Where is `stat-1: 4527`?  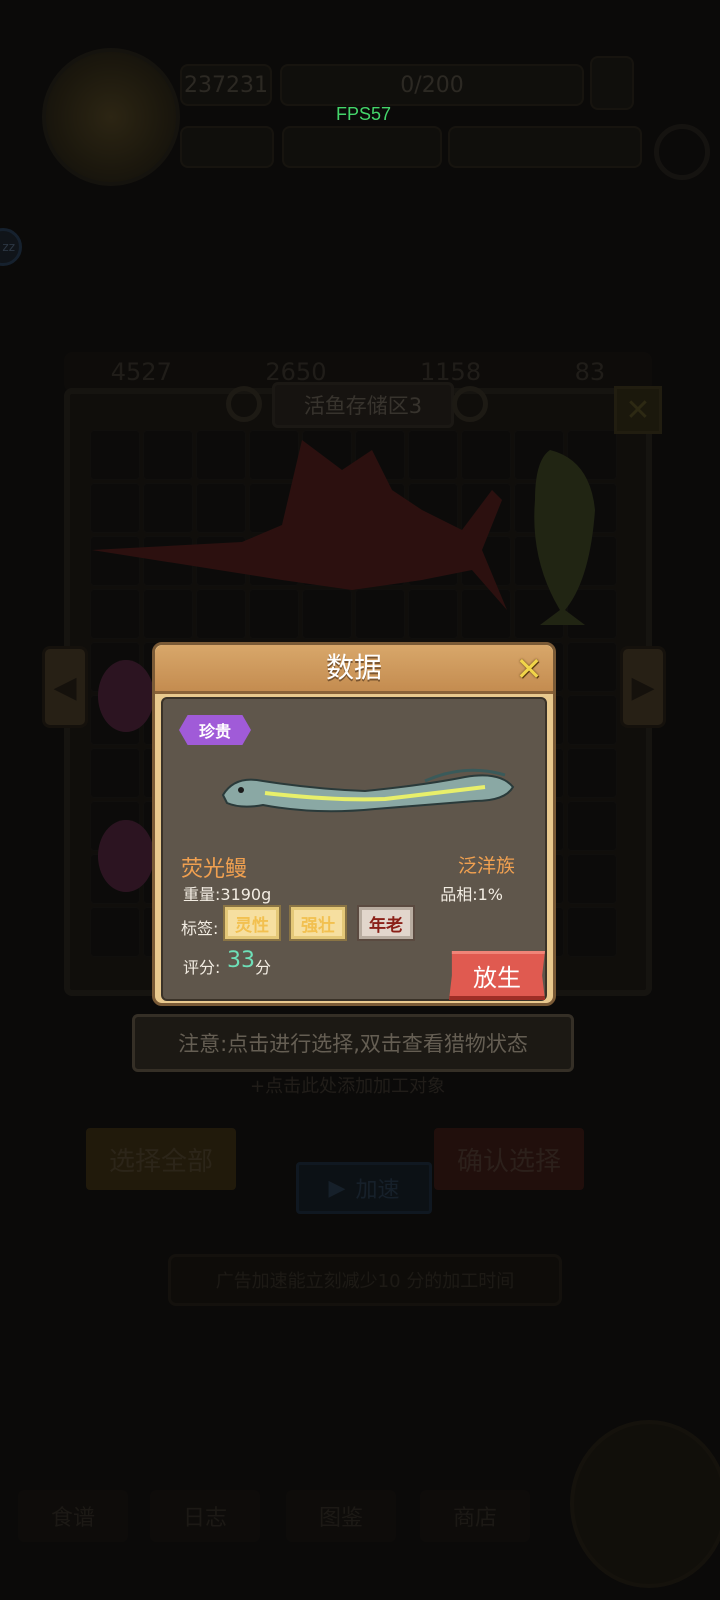
stat-1: 4527 is located at coordinates (141, 372).